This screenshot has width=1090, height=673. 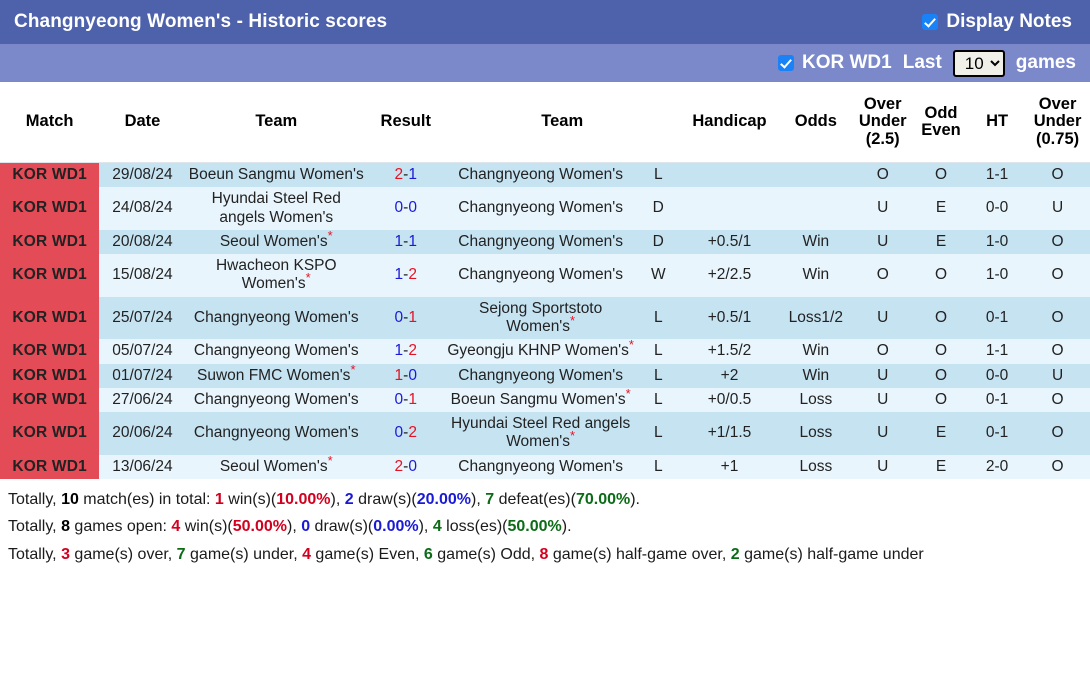 I want to click on row-over-under-075: U, so click(x=1057, y=208).